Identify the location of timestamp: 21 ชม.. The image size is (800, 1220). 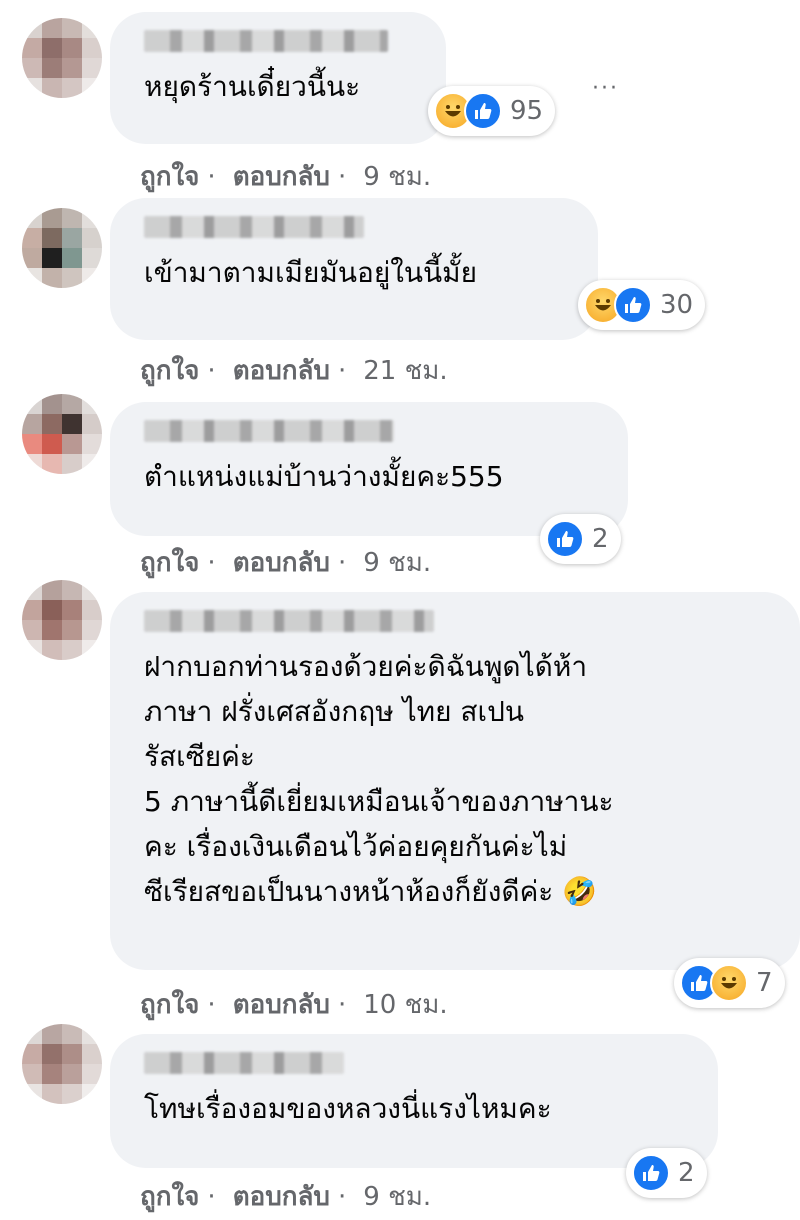
(405, 371).